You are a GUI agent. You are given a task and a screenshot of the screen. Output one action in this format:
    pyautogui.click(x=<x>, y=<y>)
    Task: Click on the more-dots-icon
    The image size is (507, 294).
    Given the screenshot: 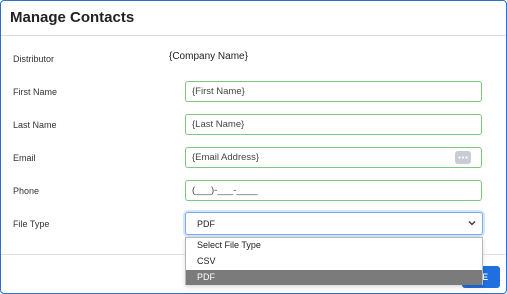 What is the action you would take?
    pyautogui.click(x=463, y=157)
    